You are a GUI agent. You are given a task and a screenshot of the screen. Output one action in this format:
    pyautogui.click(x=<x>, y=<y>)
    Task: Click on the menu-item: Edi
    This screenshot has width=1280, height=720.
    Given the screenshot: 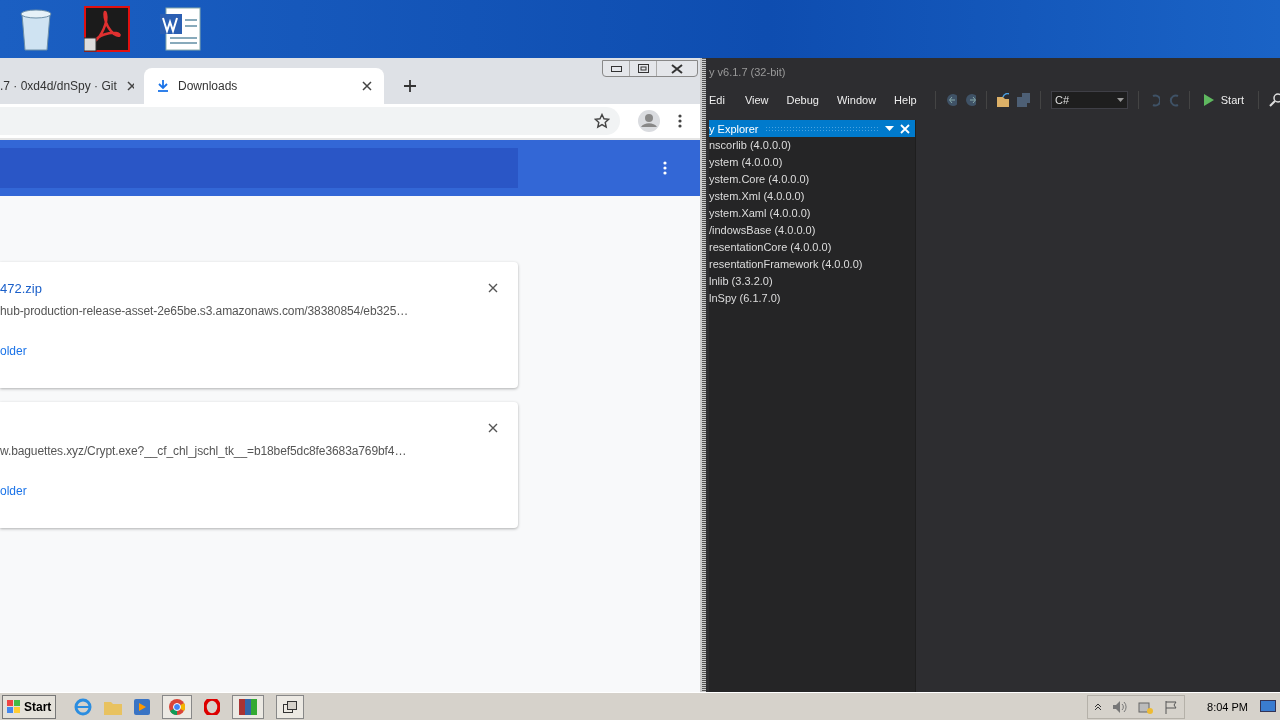 What is the action you would take?
    pyautogui.click(x=722, y=100)
    